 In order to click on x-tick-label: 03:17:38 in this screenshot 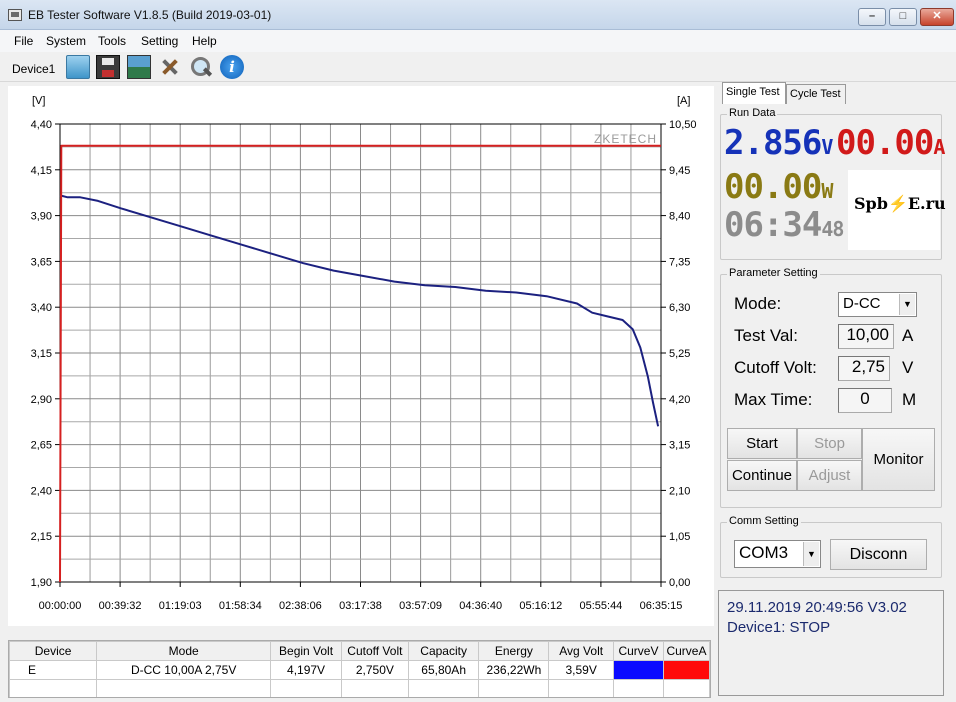, I will do `click(360, 606)`.